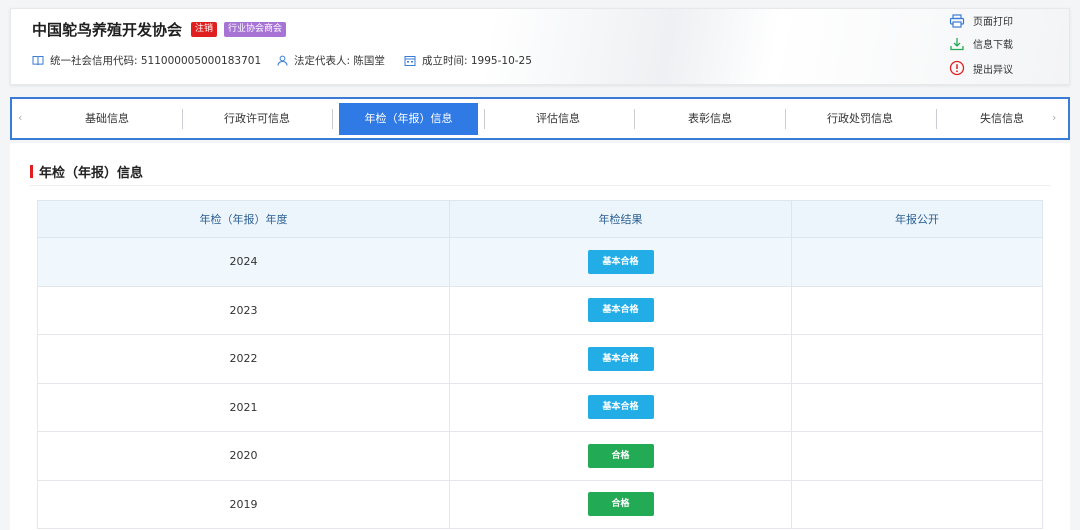  Describe the element at coordinates (993, 70) in the screenshot. I see `objection-label: 提出异议` at that location.